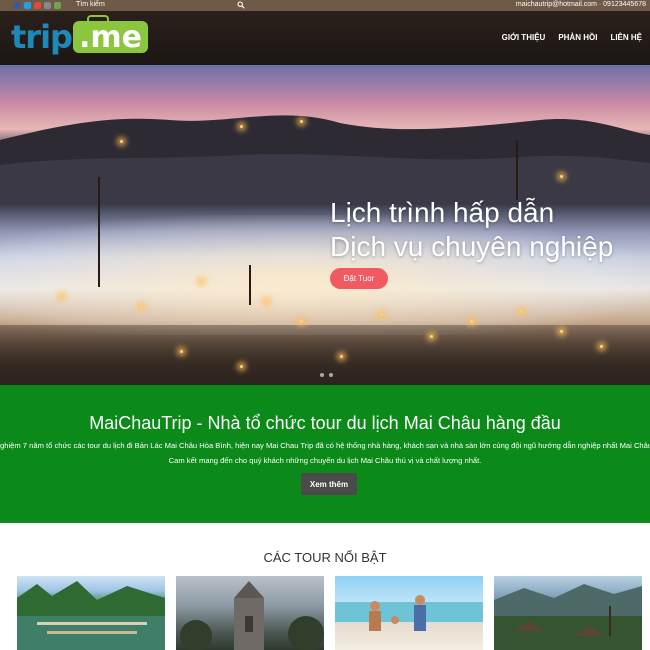 The height and width of the screenshot is (650, 650). Describe the element at coordinates (472, 246) in the screenshot. I see `hero-title-line2: Dịch vụ chuyên nghiệp` at that location.